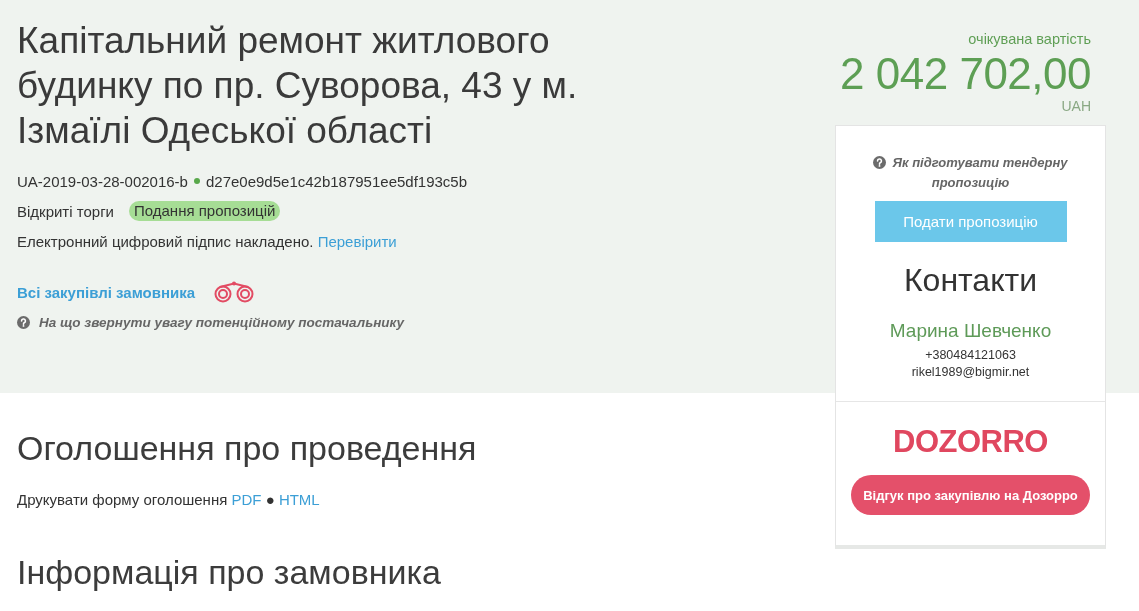  Describe the element at coordinates (229, 572) in the screenshot. I see `section-heading: Інформація про замовника` at that location.